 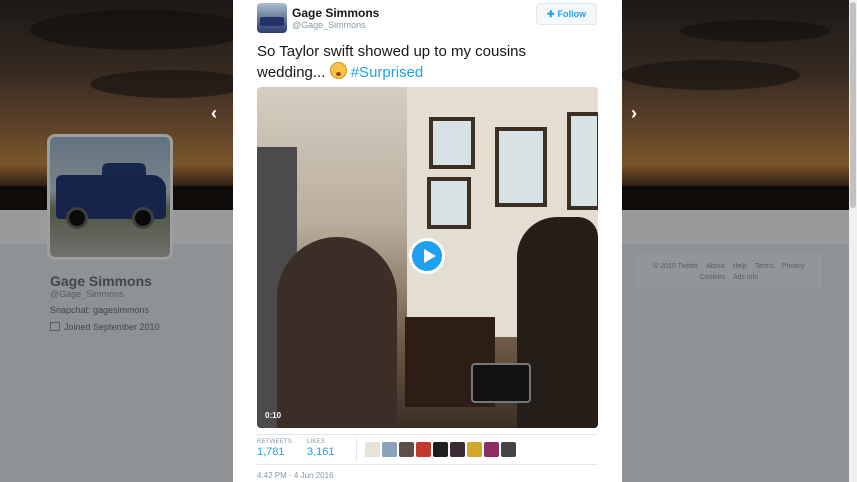 I want to click on play-icon, so click(x=427, y=256).